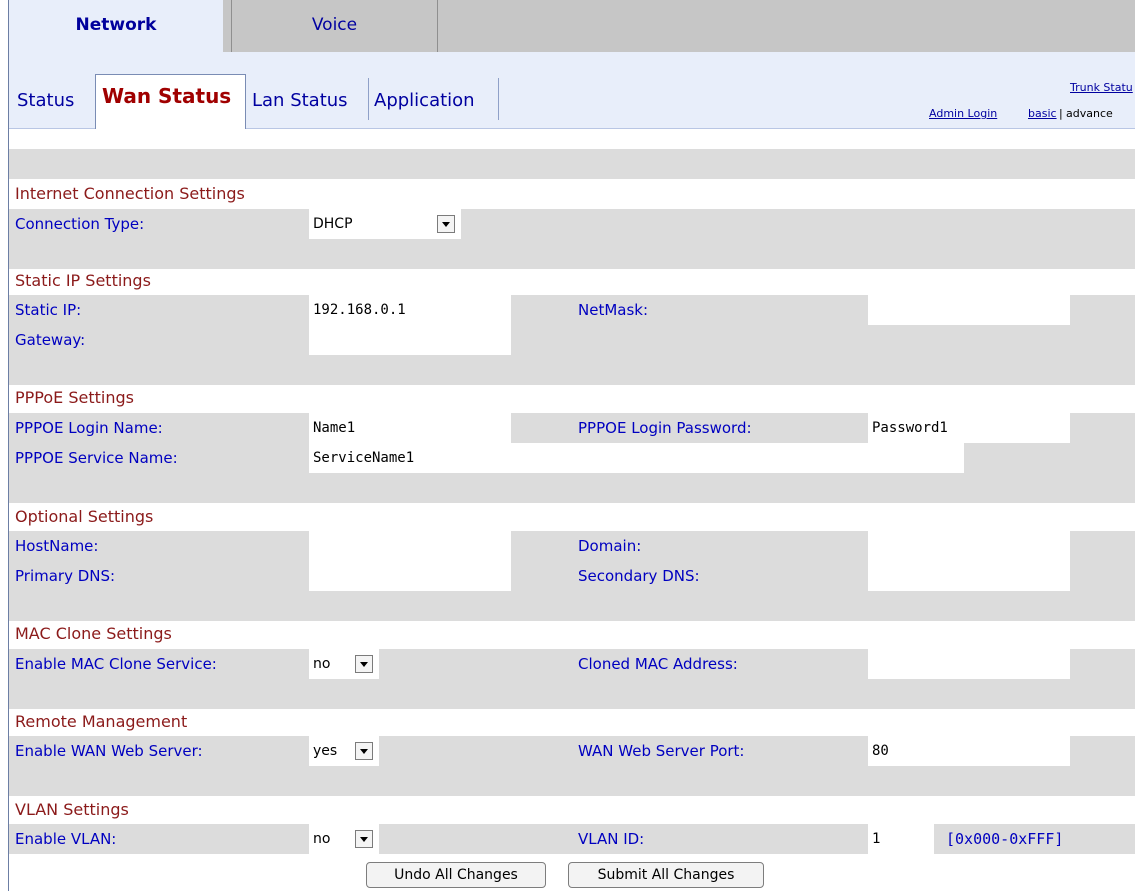  What do you see at coordinates (45, 100) in the screenshot?
I see `subtab-status: Status` at bounding box center [45, 100].